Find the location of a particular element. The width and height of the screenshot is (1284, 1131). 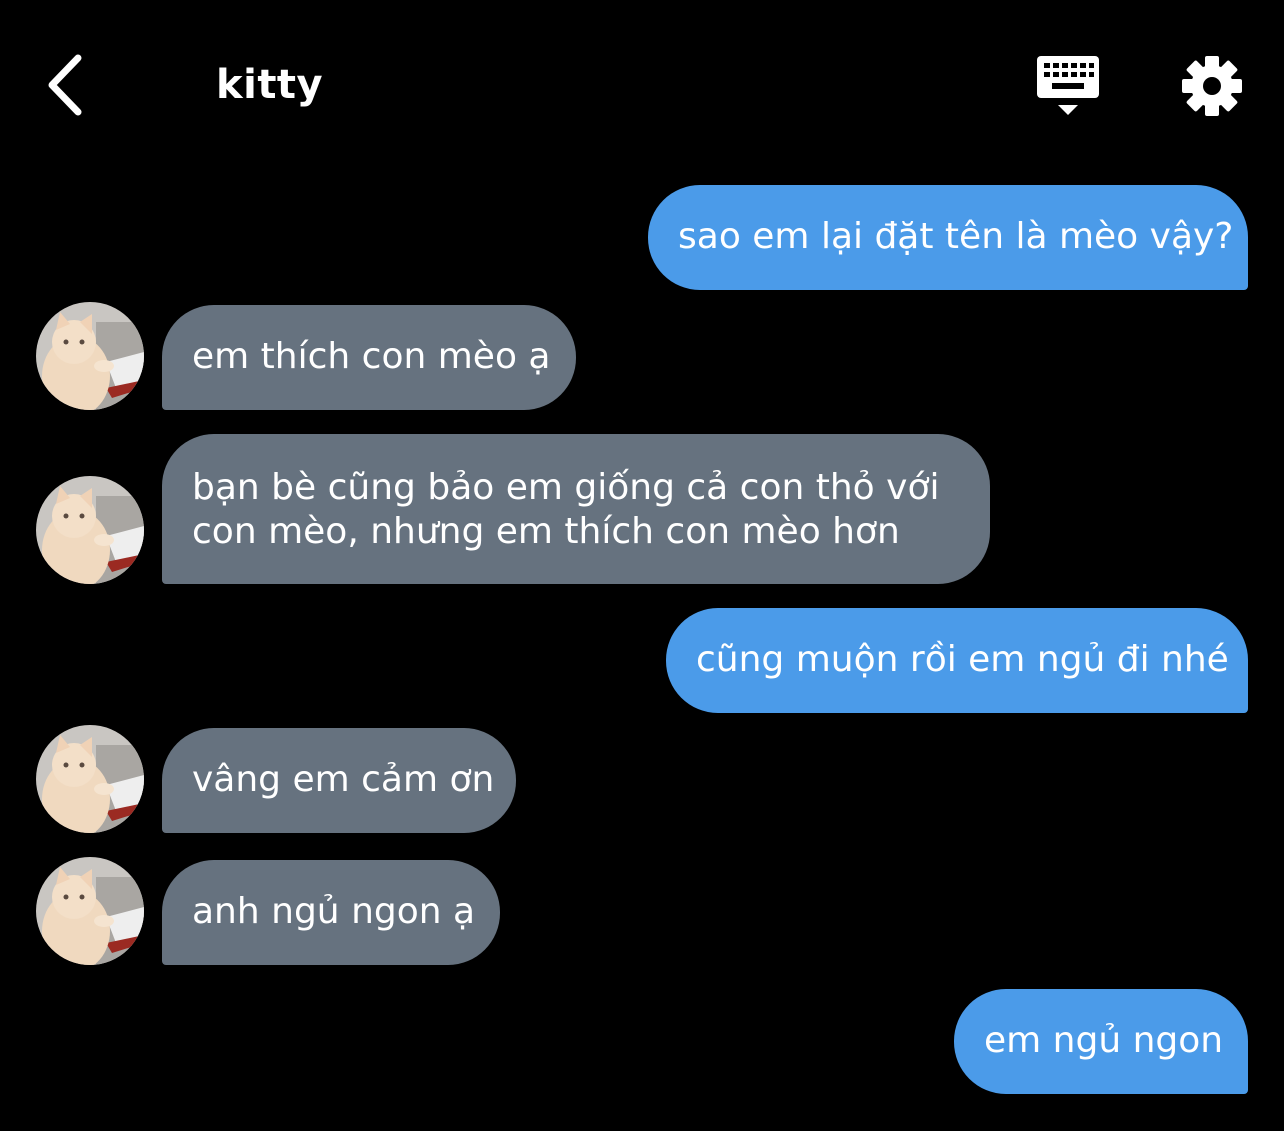

message-bubble-outgoing: cũng muộn rồi em ngủ đi nhé is located at coordinates (957, 660).